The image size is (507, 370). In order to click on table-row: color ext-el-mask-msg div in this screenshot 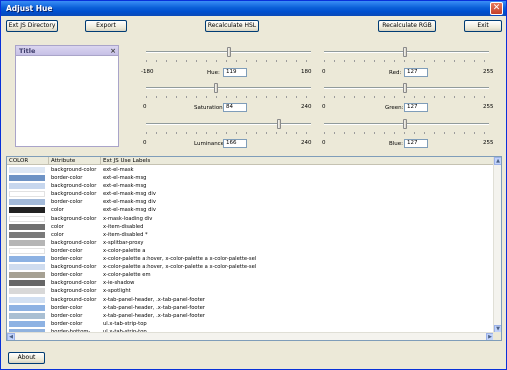, I will do `click(250, 210)`.